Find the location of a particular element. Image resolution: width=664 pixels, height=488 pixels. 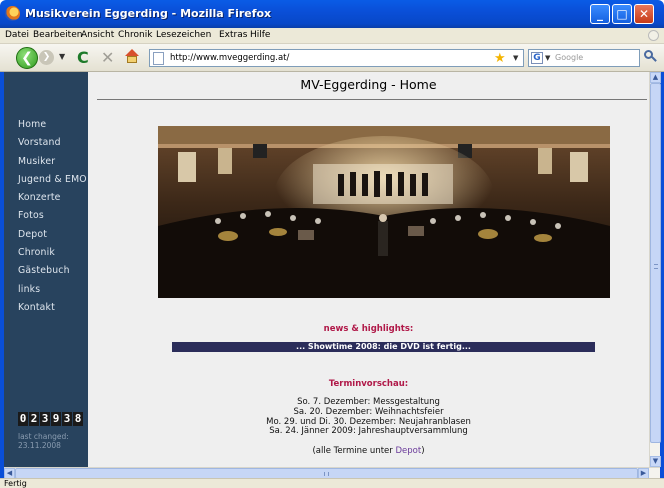

sidebar-item-gaestebuch: Gästebuch is located at coordinates (52, 271).